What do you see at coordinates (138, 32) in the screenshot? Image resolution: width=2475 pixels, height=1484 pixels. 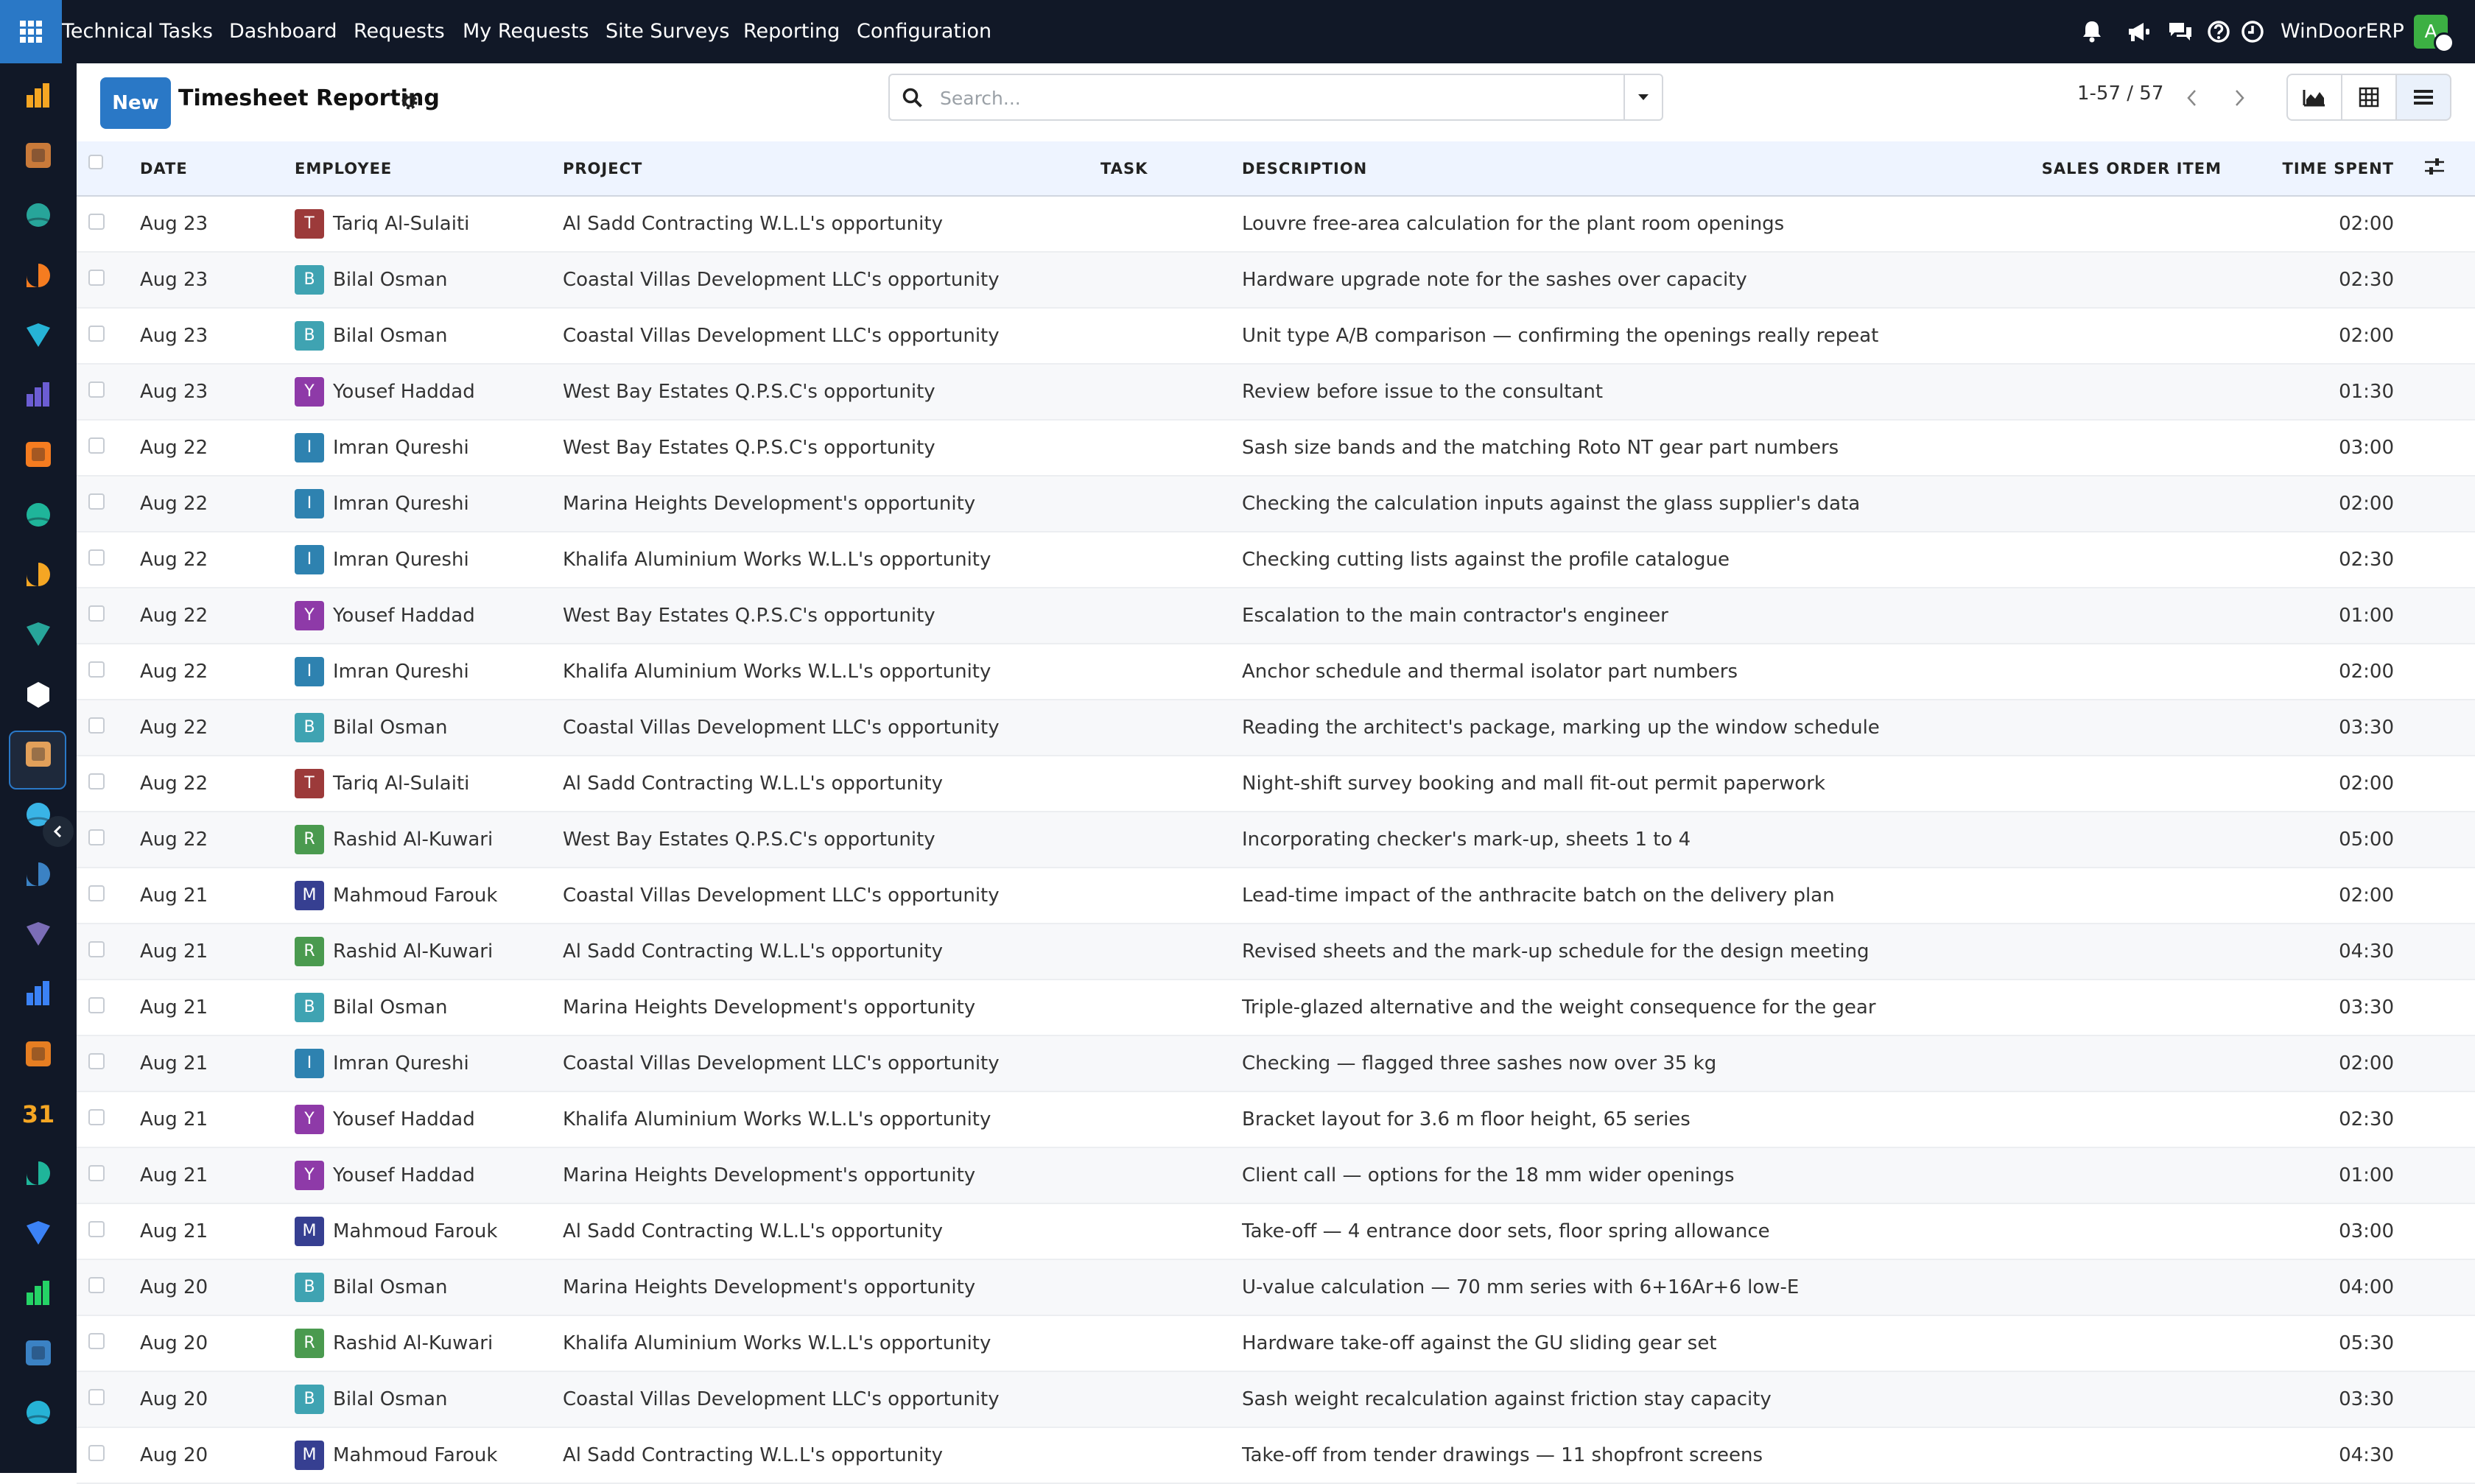 I see `app-name: Technical Tasks` at bounding box center [138, 32].